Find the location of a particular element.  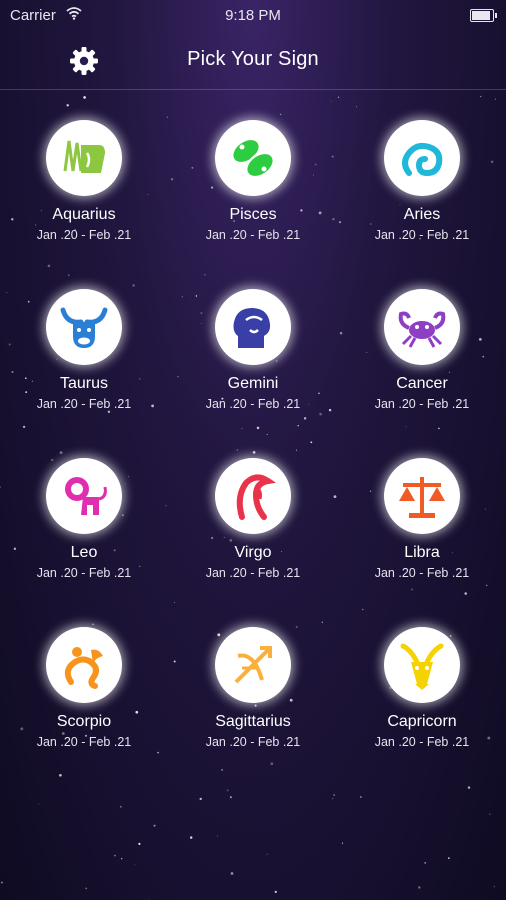

sign-name: Aries is located at coordinates (422, 214).